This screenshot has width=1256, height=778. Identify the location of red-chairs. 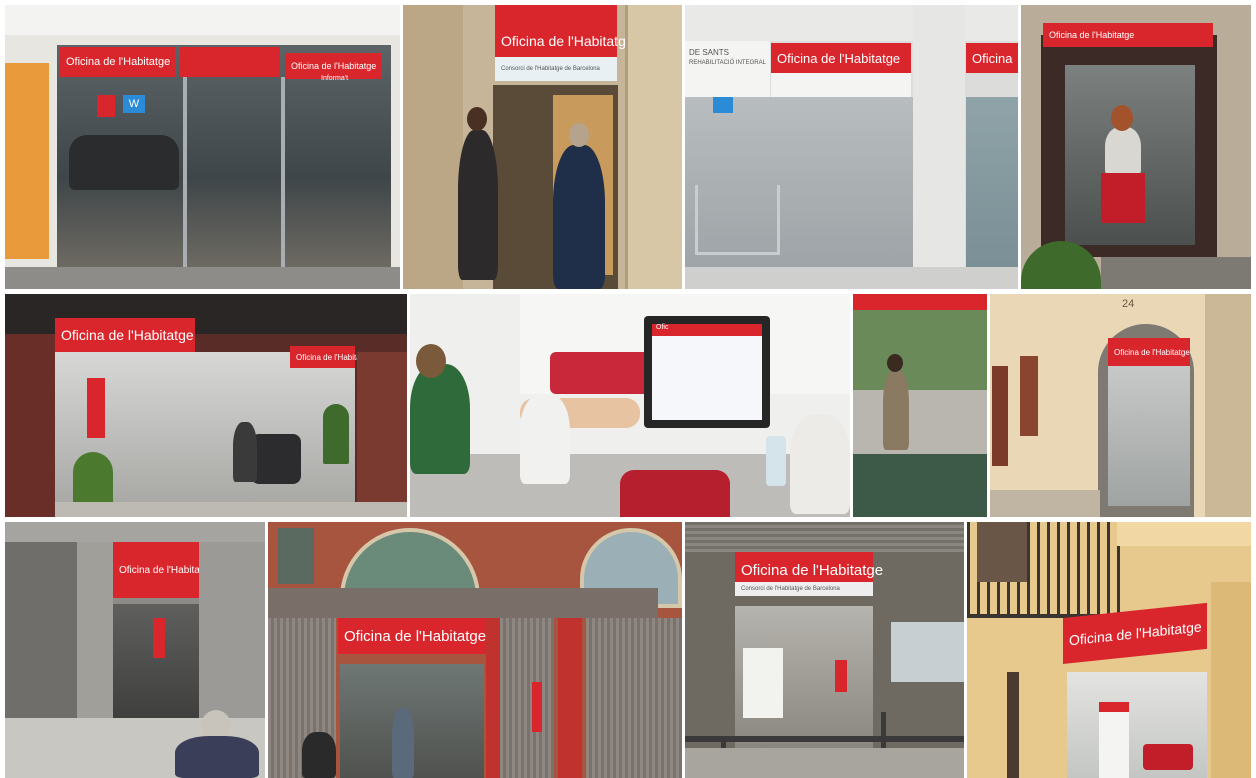
(1168, 757).